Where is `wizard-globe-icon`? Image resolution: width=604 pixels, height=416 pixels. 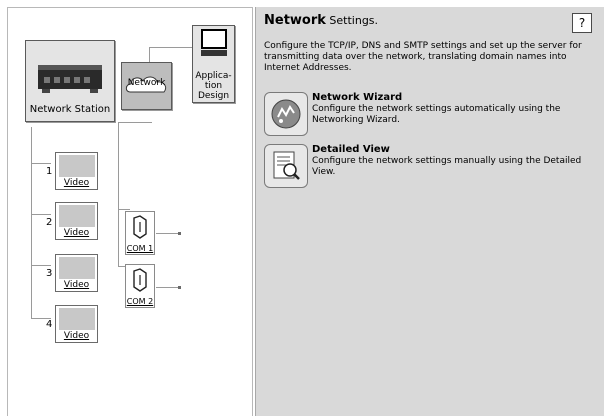 wizard-globe-icon is located at coordinates (286, 114).